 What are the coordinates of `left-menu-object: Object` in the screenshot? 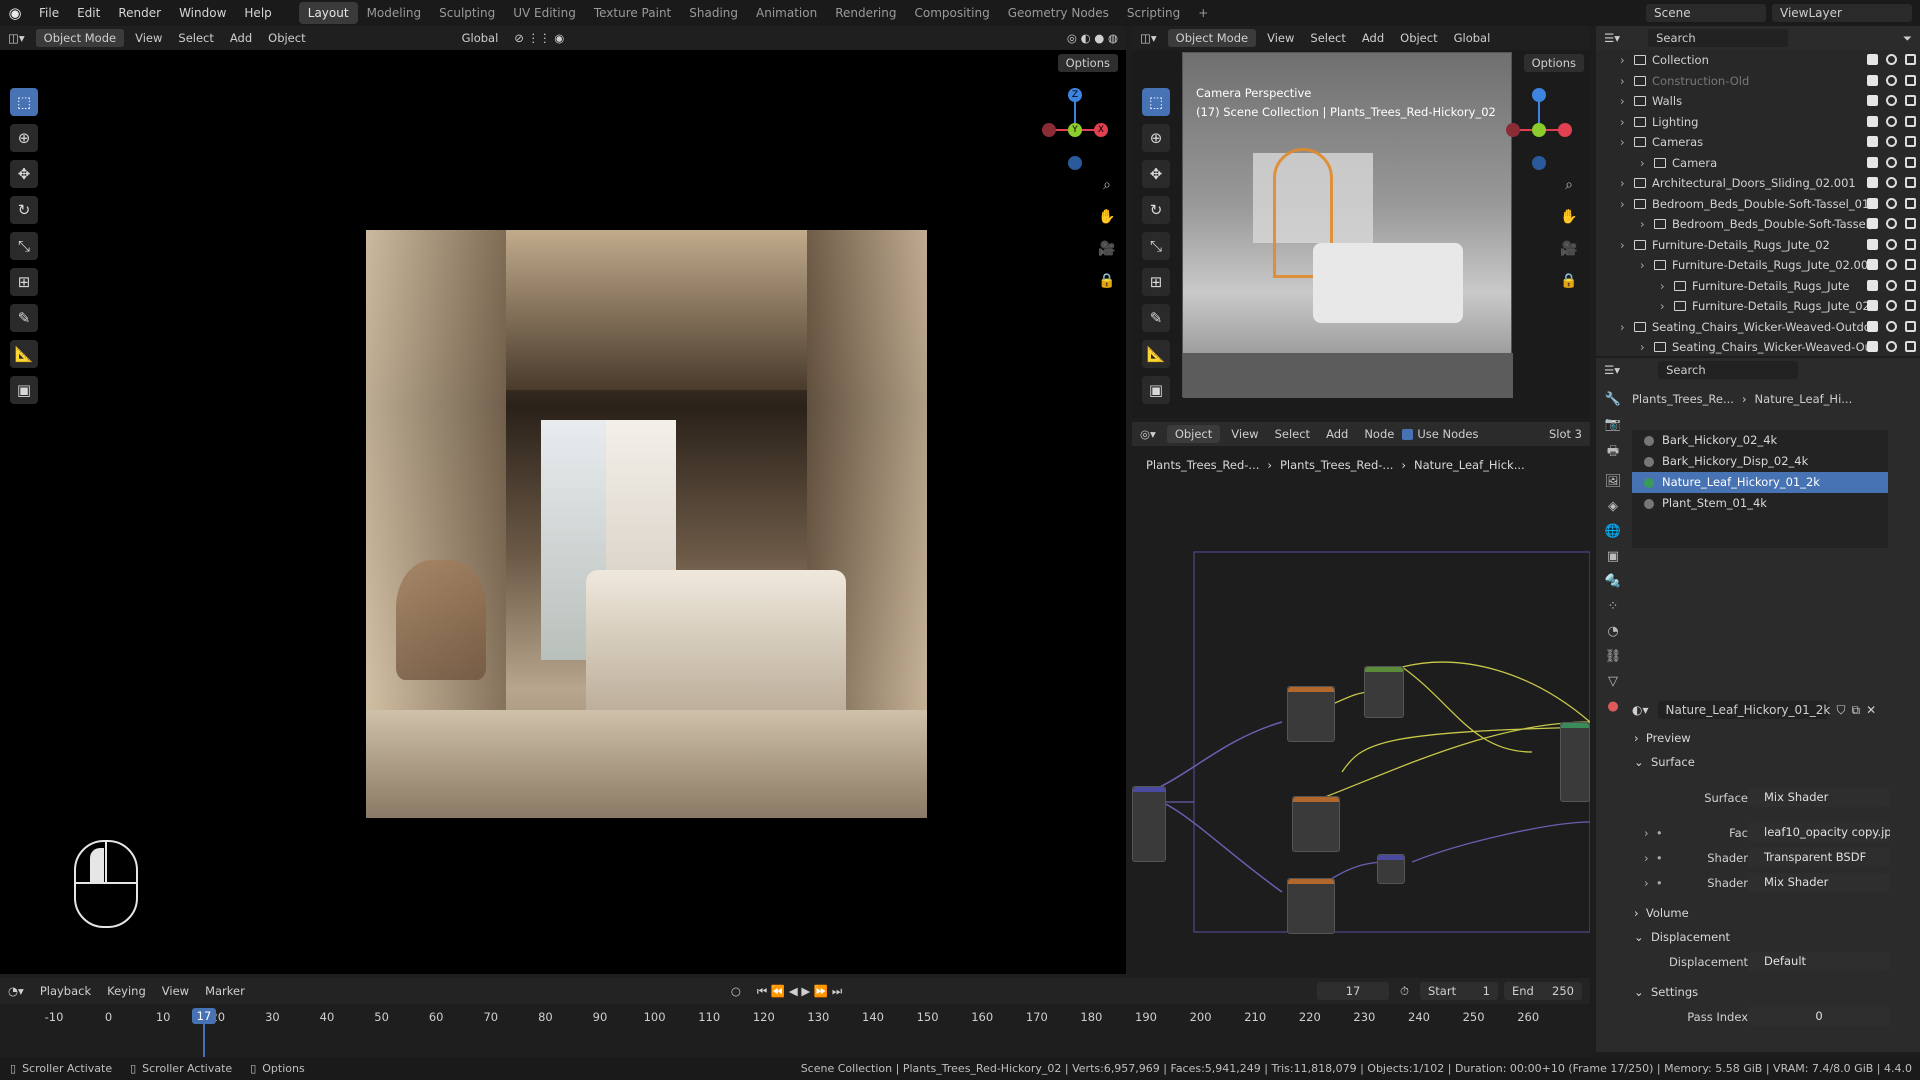 It's located at (286, 38).